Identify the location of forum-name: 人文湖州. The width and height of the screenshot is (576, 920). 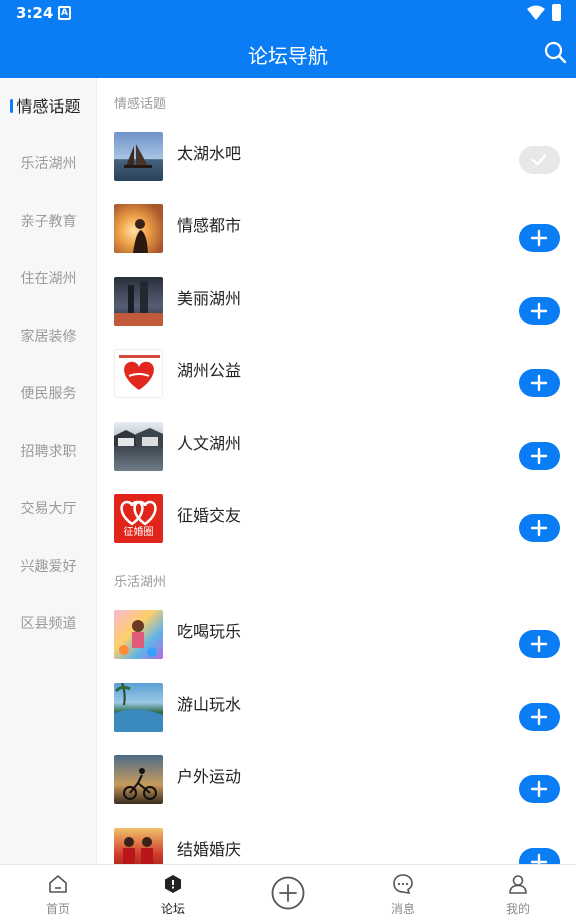
(209, 443).